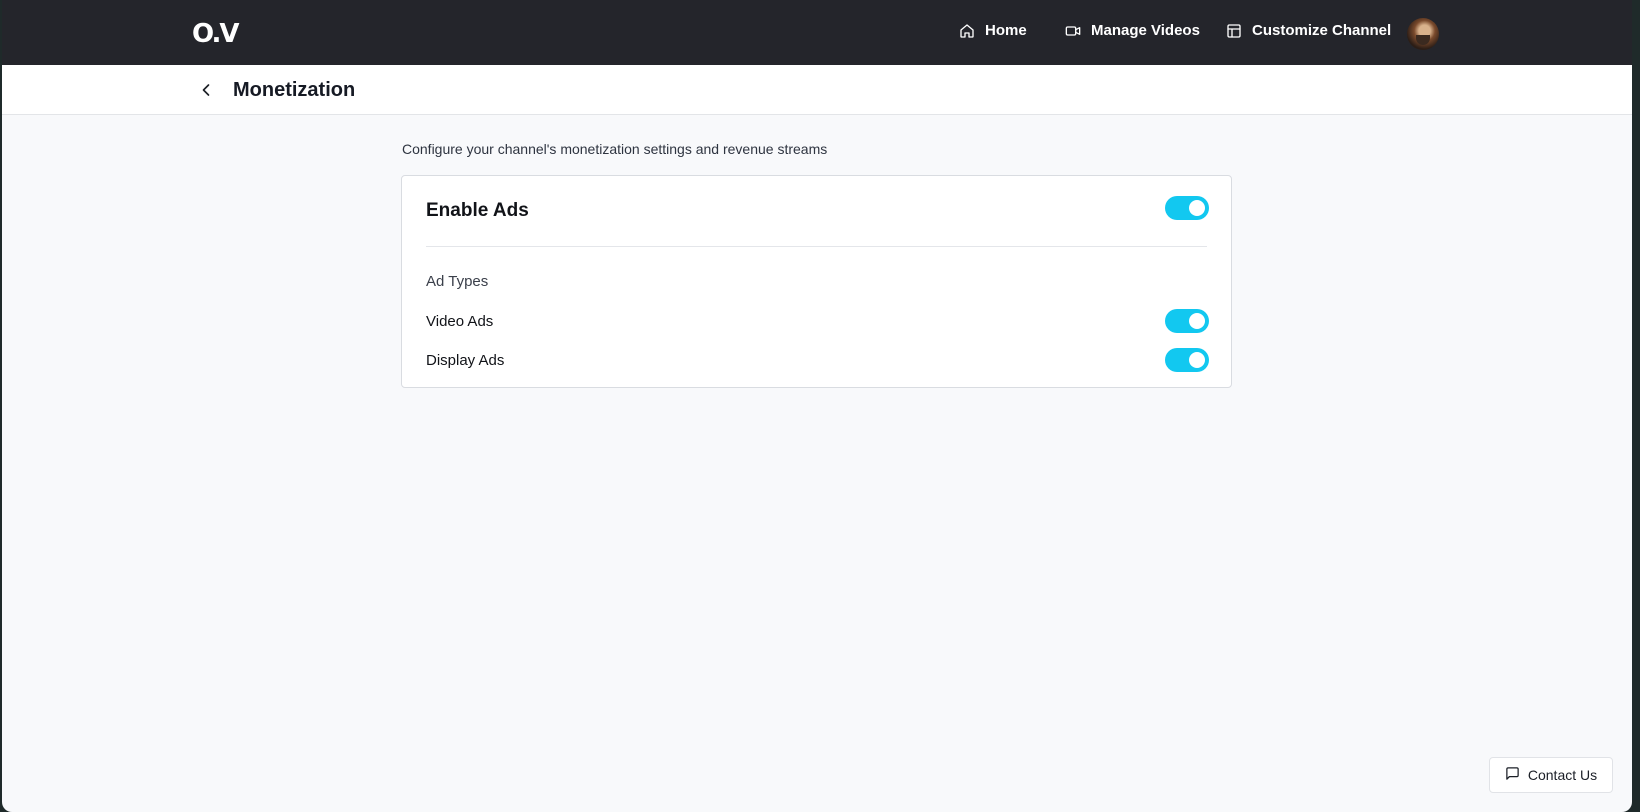 The height and width of the screenshot is (812, 1640). I want to click on nav-customize-channel: Customize Channel, so click(1308, 30).